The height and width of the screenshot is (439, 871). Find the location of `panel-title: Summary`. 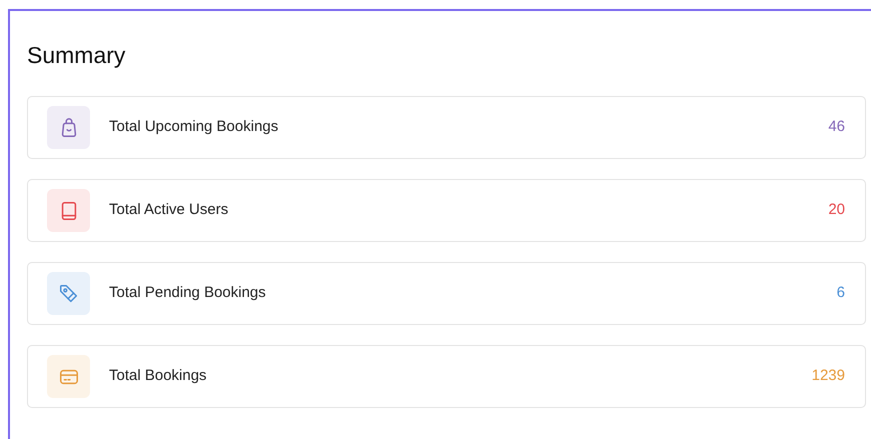

panel-title: Summary is located at coordinates (76, 55).